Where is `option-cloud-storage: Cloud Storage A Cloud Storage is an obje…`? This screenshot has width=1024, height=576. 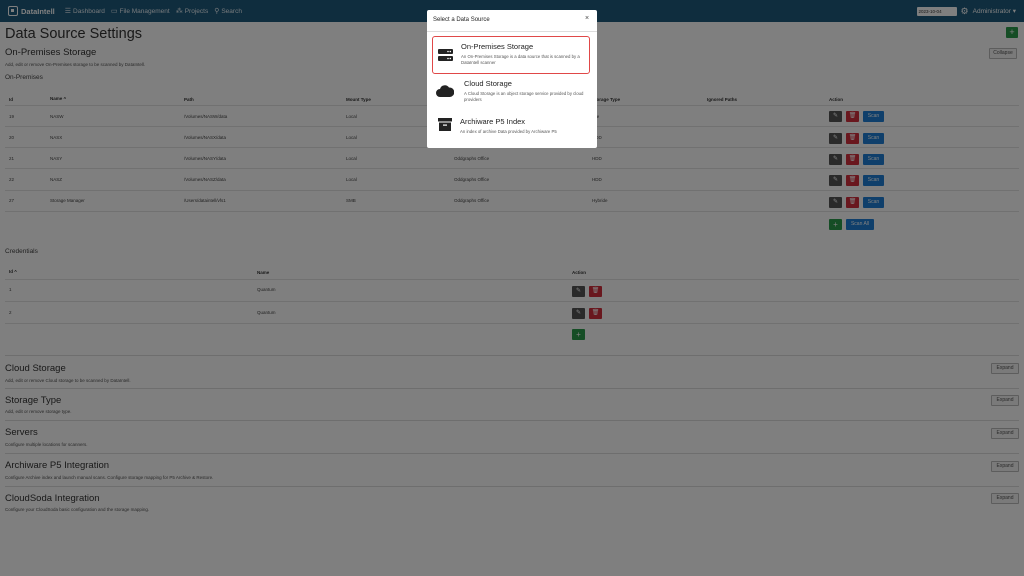 option-cloud-storage: Cloud Storage A Cloud Storage is an obje… is located at coordinates (511, 95).